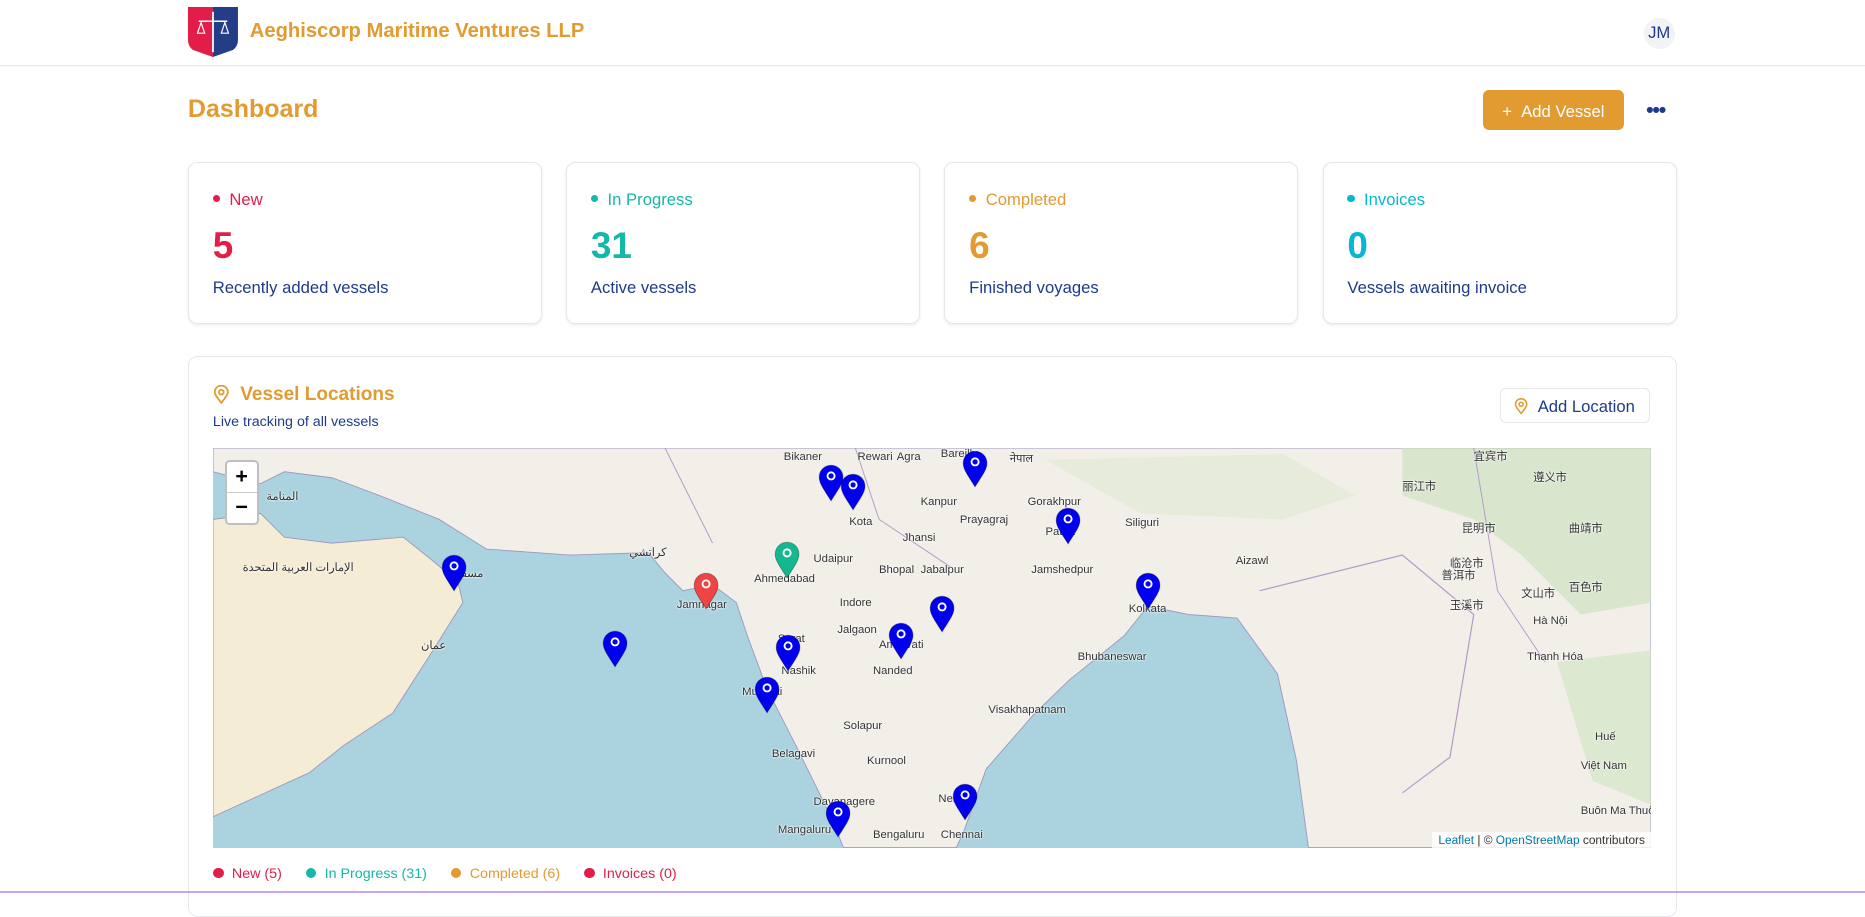 The image size is (1865, 917). Describe the element at coordinates (1252, 561) in the screenshot. I see `map-place-label: Aizawl` at that location.